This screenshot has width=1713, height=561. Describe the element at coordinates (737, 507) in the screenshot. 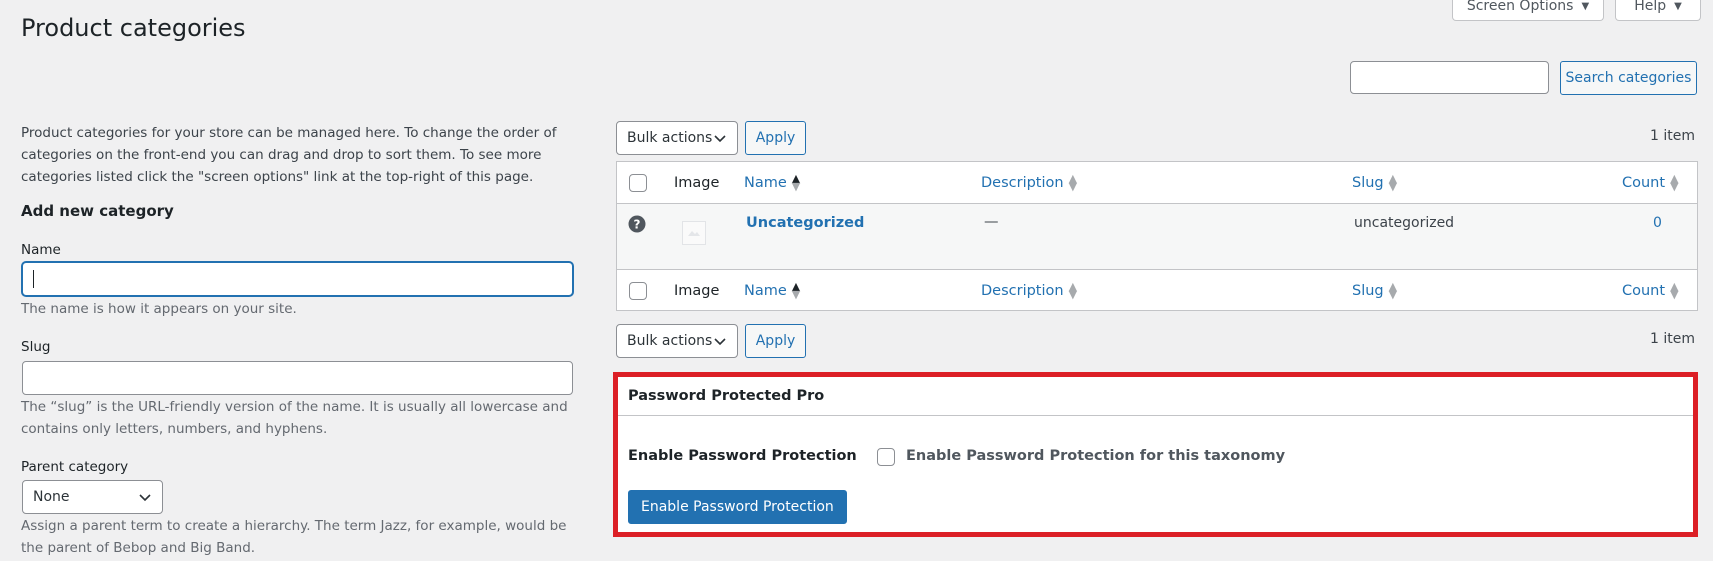

I see `enable-password-protection-button: Enable Password Protection` at that location.